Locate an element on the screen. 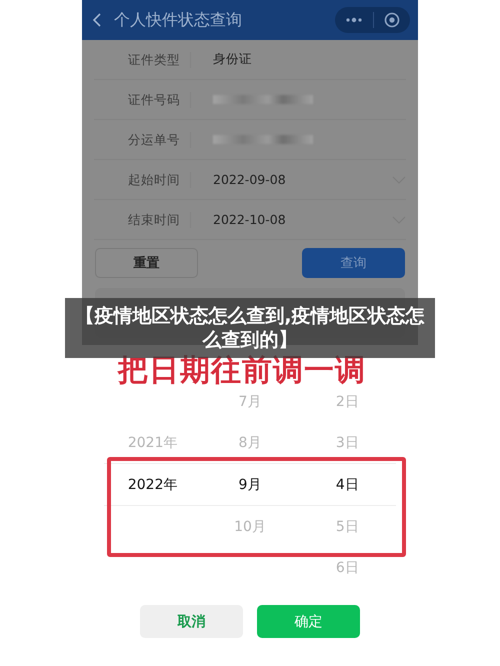  month-option: 10月 is located at coordinates (250, 527).